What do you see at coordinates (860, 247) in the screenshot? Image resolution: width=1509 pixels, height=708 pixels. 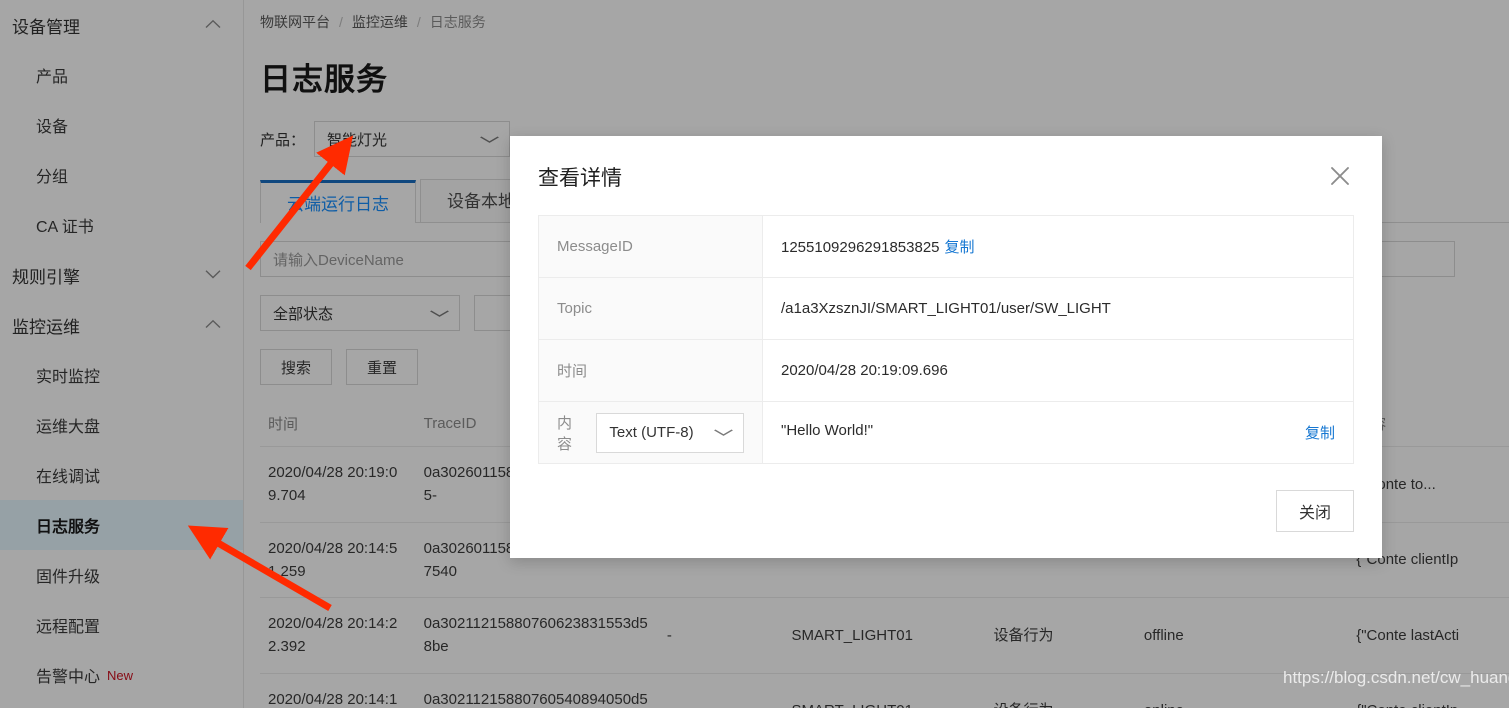 I see `messageid-text: 1255109296291853825` at bounding box center [860, 247].